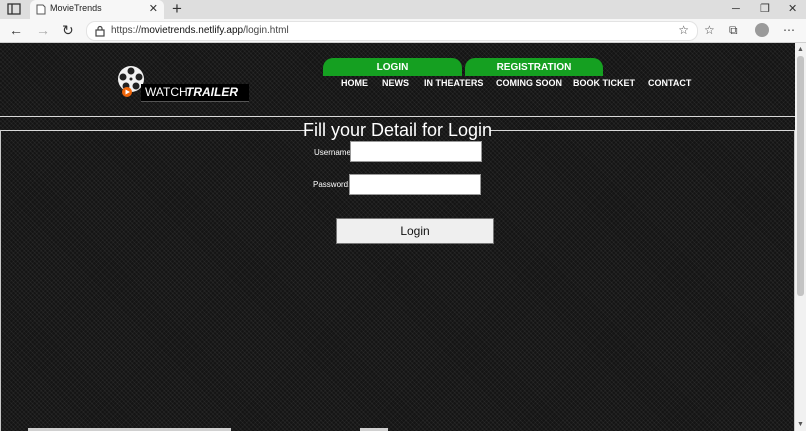 The height and width of the screenshot is (431, 806). What do you see at coordinates (76, 8) in the screenshot?
I see `tab-title: MovieTrends` at bounding box center [76, 8].